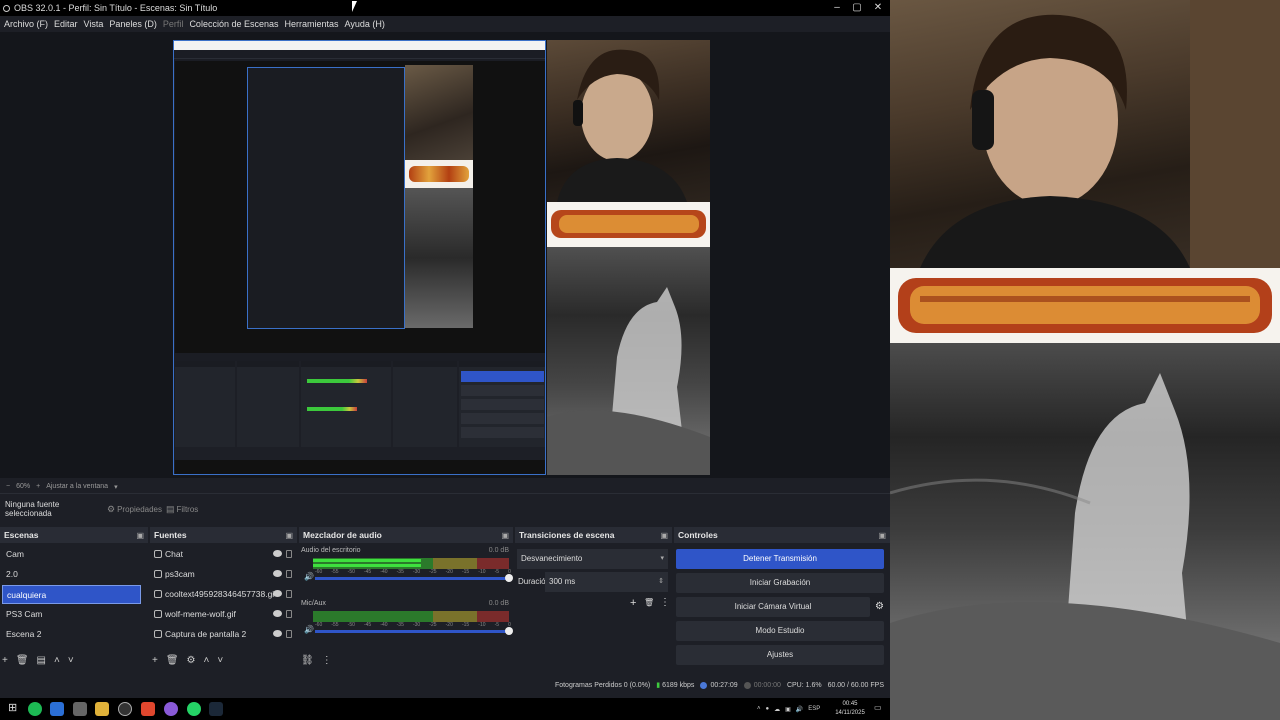 The height and width of the screenshot is (720, 1280). Describe the element at coordinates (148, 709) in the screenshot. I see `brave-icon` at that location.